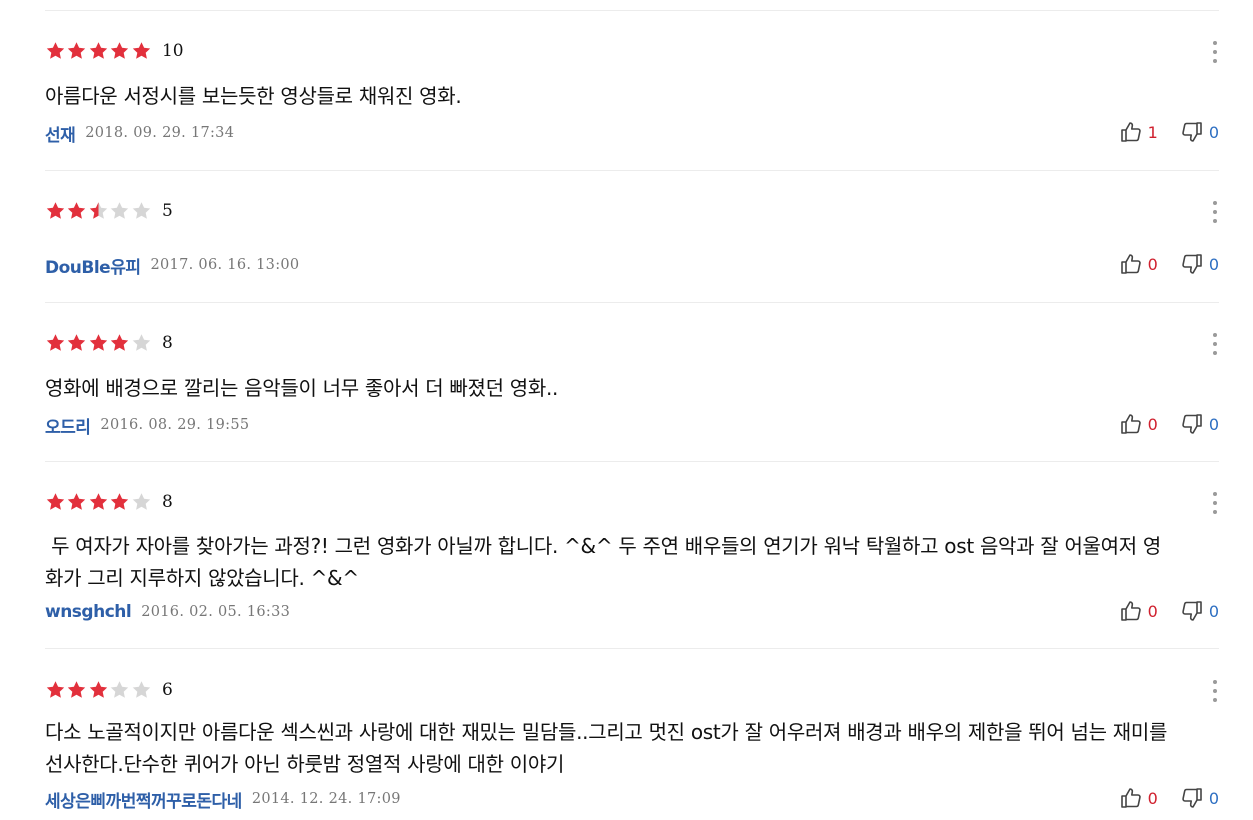  I want to click on review-meta: 세상은삐까번쩍꺼꾸로돈다네 2014. 12. 24. 17:09, so click(223, 799).